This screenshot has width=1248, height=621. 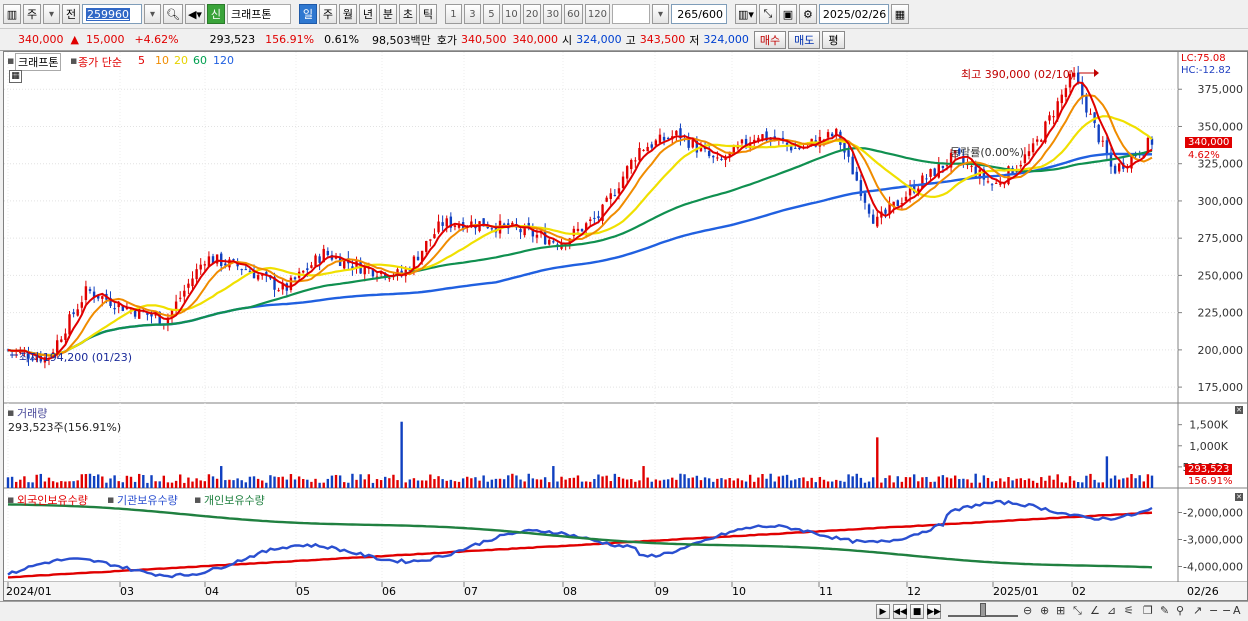 I want to click on gear-icon: ⚙, so click(x=807, y=14).